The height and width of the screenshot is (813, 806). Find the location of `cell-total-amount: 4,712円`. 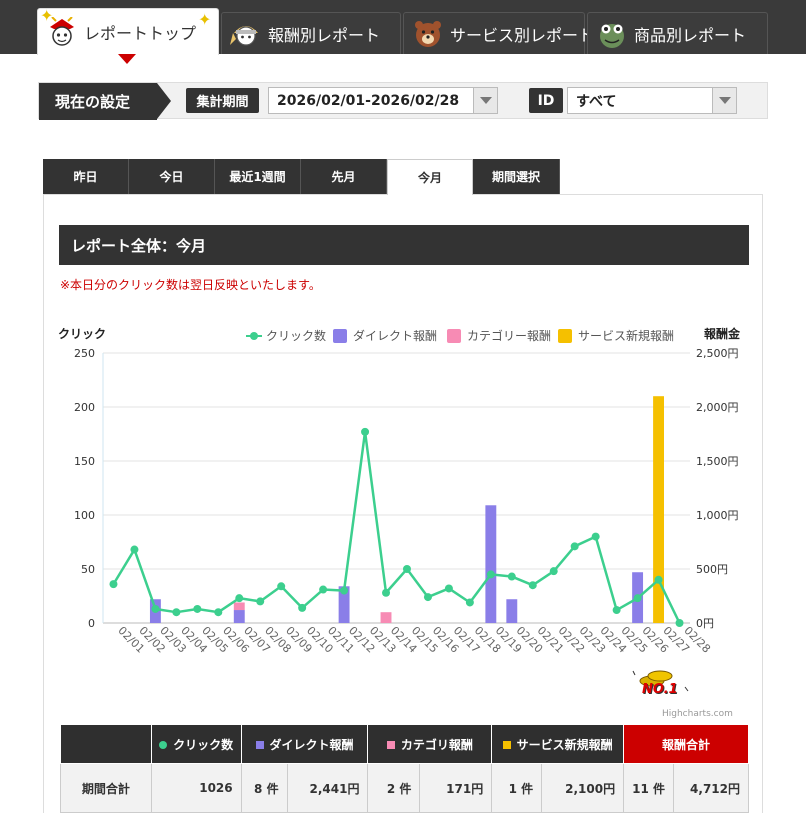

cell-total-amount: 4,712円 is located at coordinates (711, 788).